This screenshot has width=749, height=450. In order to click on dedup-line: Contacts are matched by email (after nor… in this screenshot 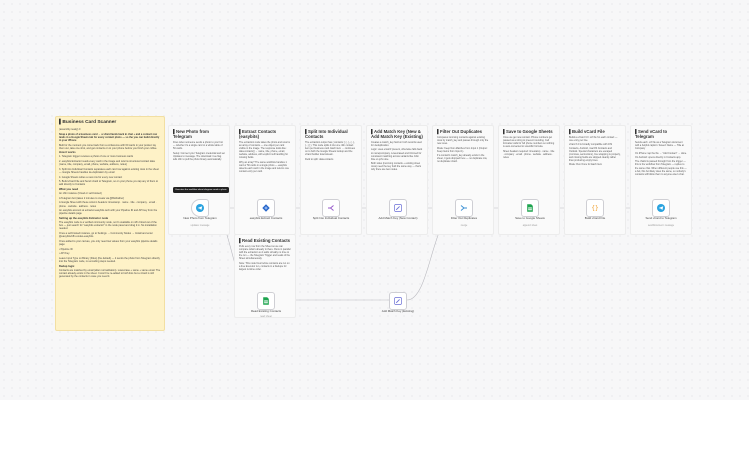, I will do `click(110, 273)`.